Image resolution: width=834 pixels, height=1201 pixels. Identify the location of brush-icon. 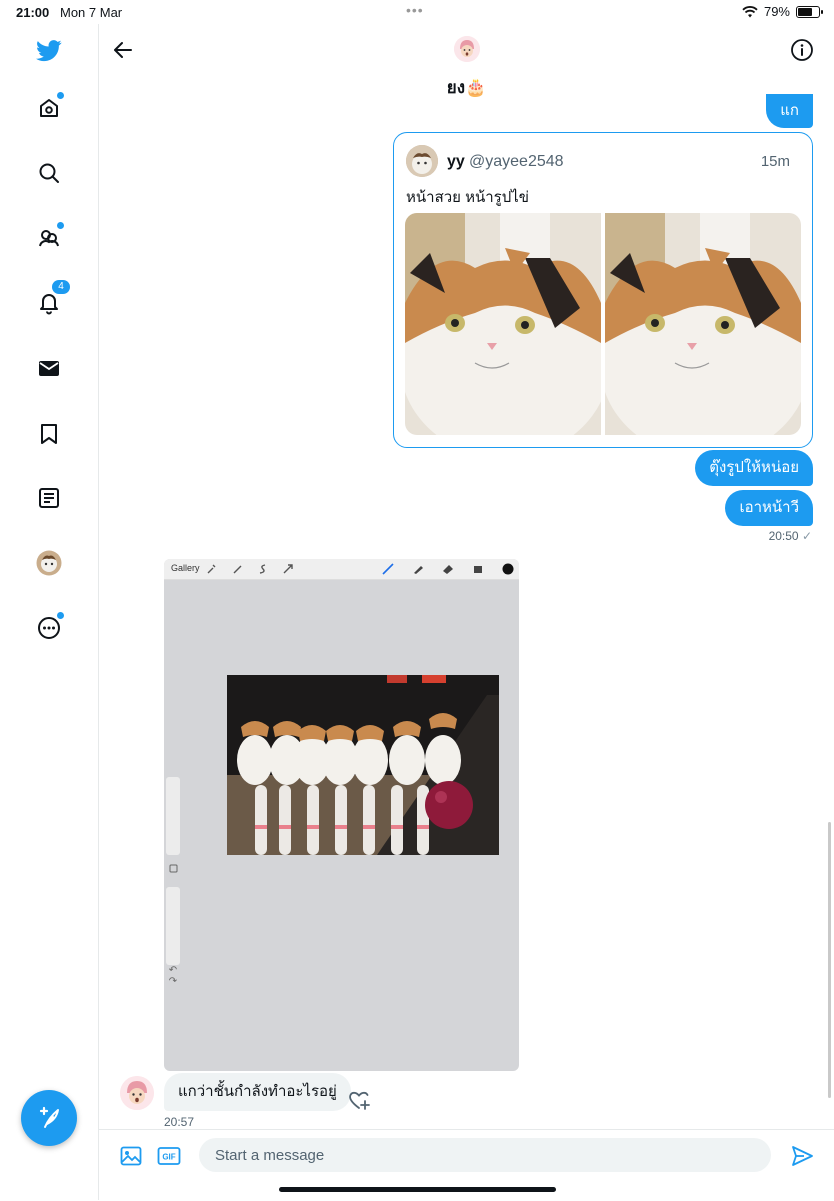
(388, 569).